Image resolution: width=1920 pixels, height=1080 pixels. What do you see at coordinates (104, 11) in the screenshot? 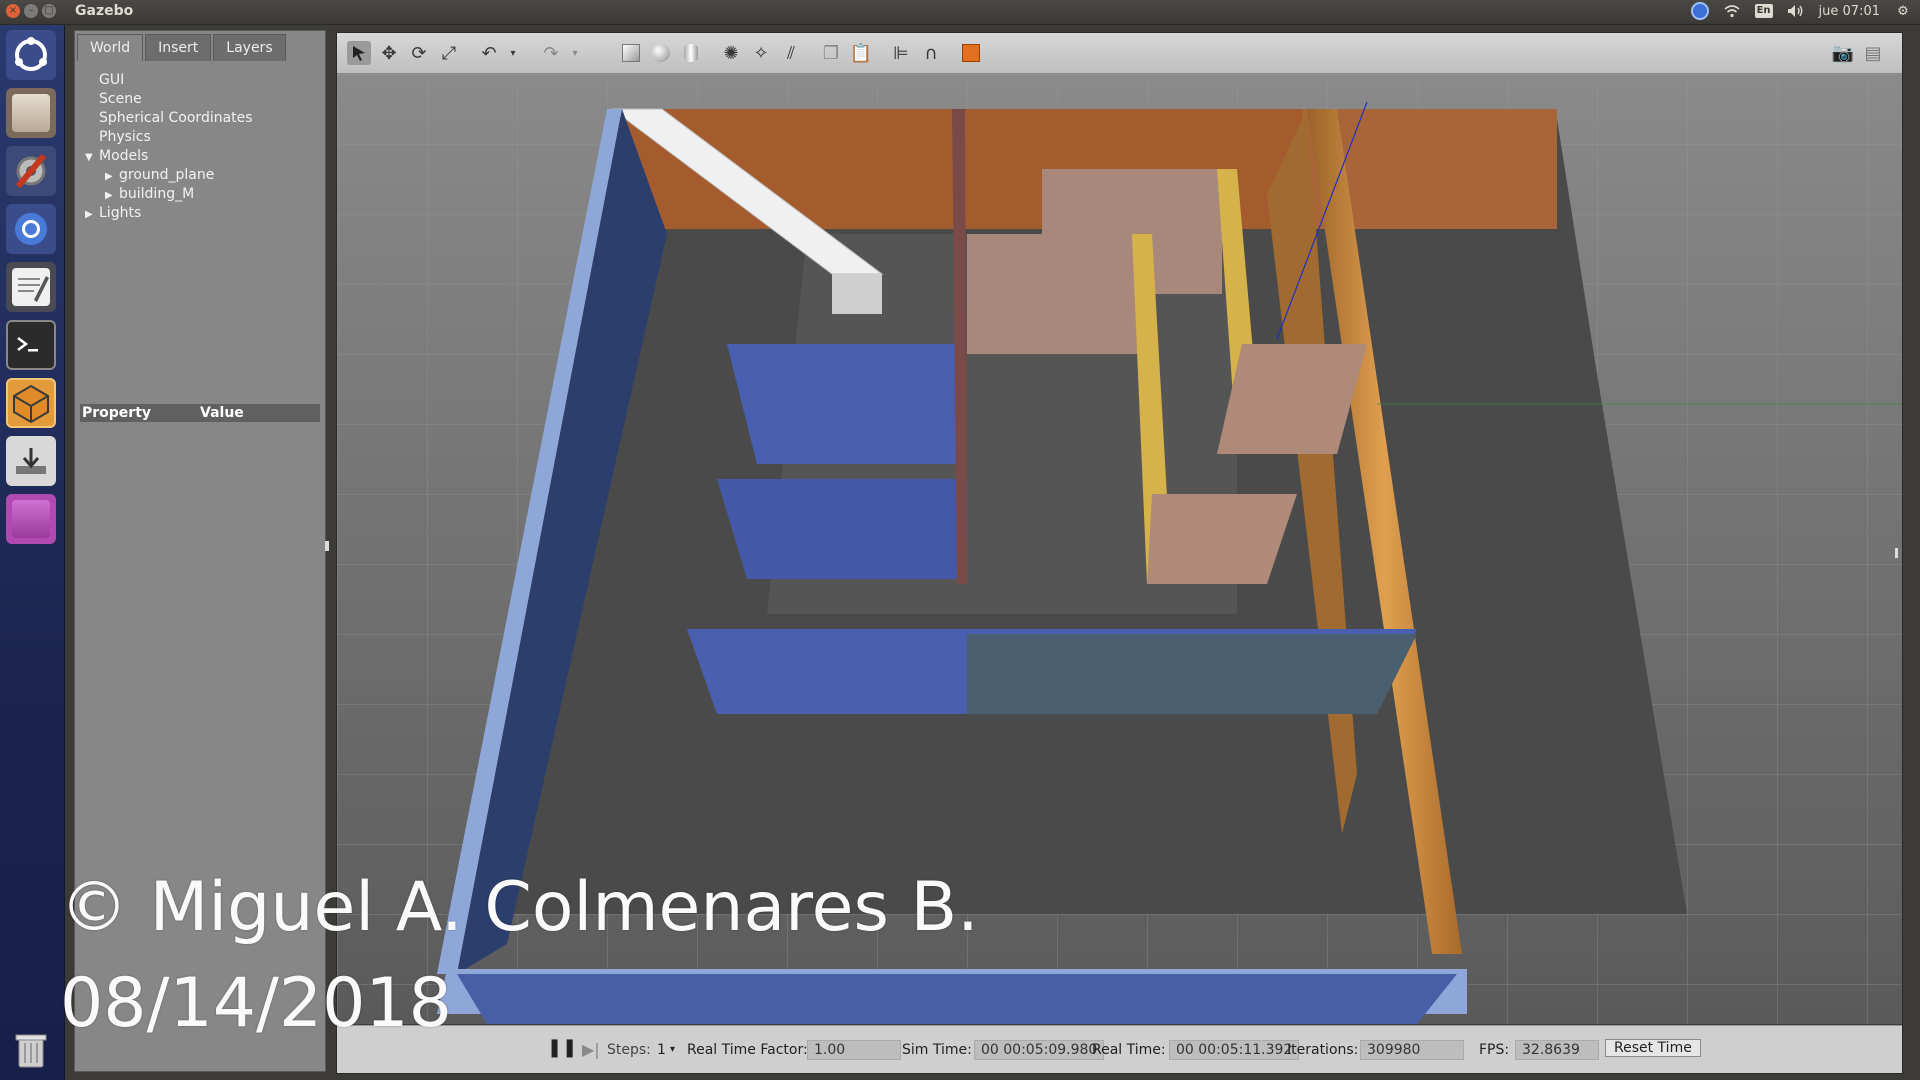
I see `app-title: Gazebo` at bounding box center [104, 11].